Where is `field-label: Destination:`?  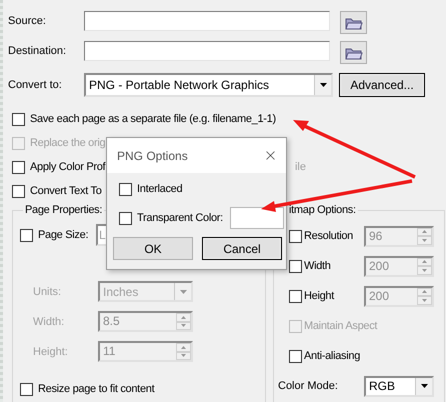 field-label: Destination: is located at coordinates (38, 51).